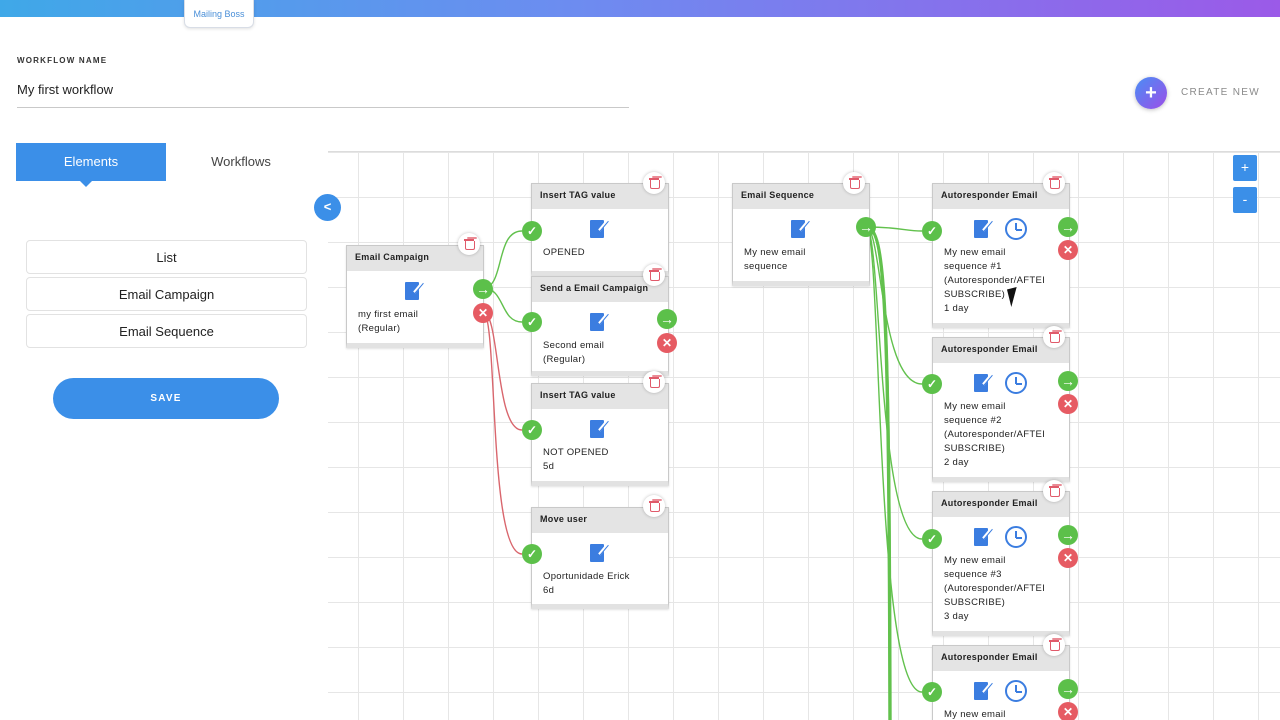 This screenshot has width=1280, height=720. What do you see at coordinates (388, 321) in the screenshot?
I see `node-text: my first email (Regular)` at bounding box center [388, 321].